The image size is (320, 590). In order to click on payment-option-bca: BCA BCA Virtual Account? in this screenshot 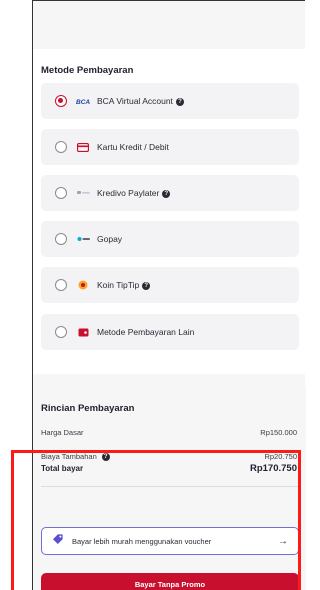, I will do `click(170, 101)`.